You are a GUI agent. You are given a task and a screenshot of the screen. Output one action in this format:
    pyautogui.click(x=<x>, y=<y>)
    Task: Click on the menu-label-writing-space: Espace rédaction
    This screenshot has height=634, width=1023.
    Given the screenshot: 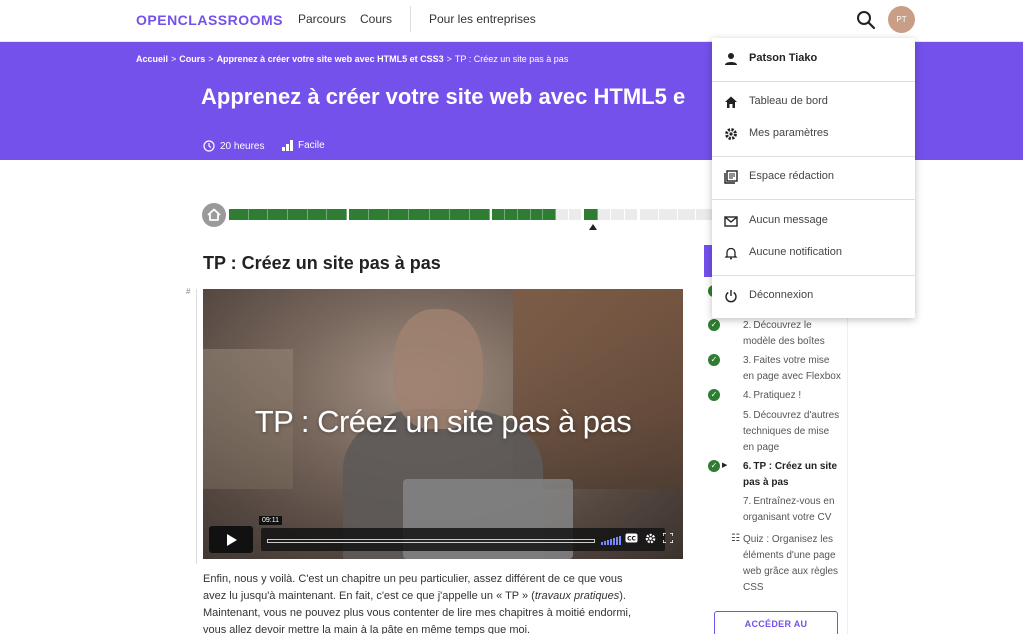 What is the action you would take?
    pyautogui.click(x=791, y=176)
    